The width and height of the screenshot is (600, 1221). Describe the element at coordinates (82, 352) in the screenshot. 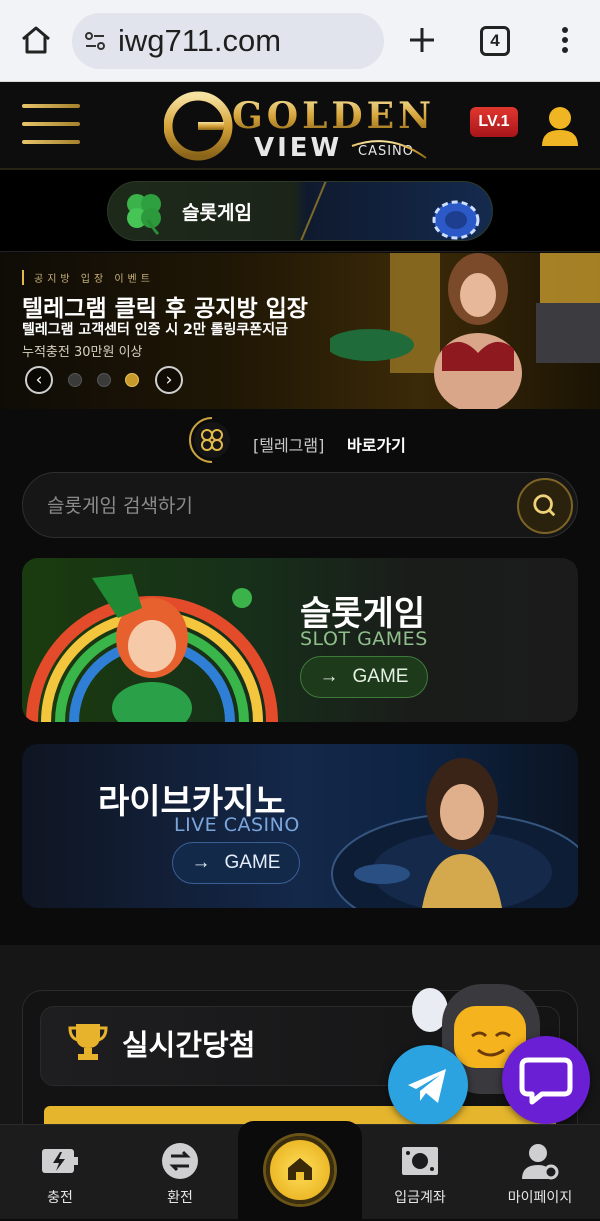

I see `banner-note: 누적충전 30만원 이상` at that location.